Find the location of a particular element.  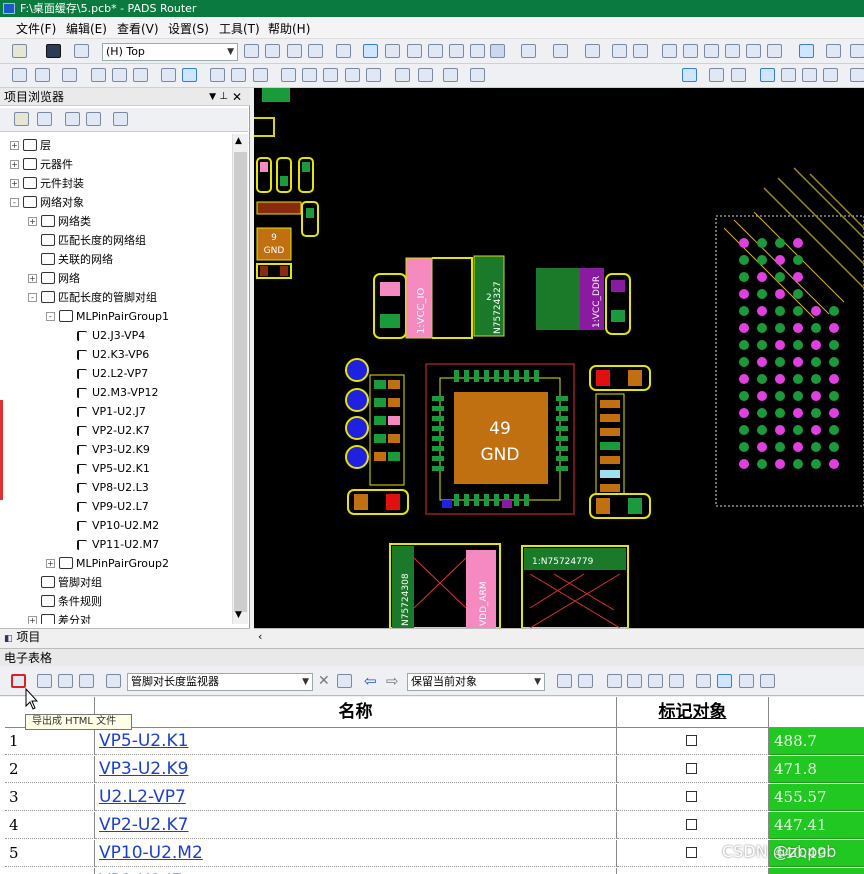

print-icon is located at coordinates (81, 51).